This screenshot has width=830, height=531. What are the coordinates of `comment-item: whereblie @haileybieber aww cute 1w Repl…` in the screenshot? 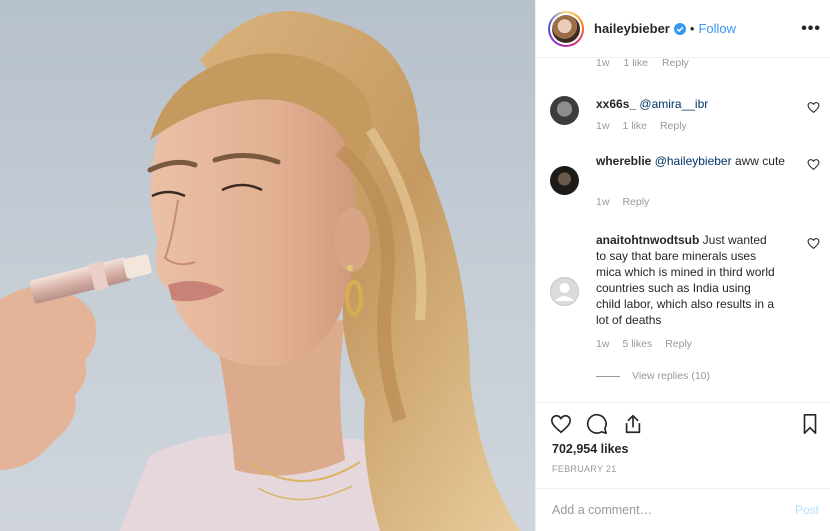 It's located at (685, 183).